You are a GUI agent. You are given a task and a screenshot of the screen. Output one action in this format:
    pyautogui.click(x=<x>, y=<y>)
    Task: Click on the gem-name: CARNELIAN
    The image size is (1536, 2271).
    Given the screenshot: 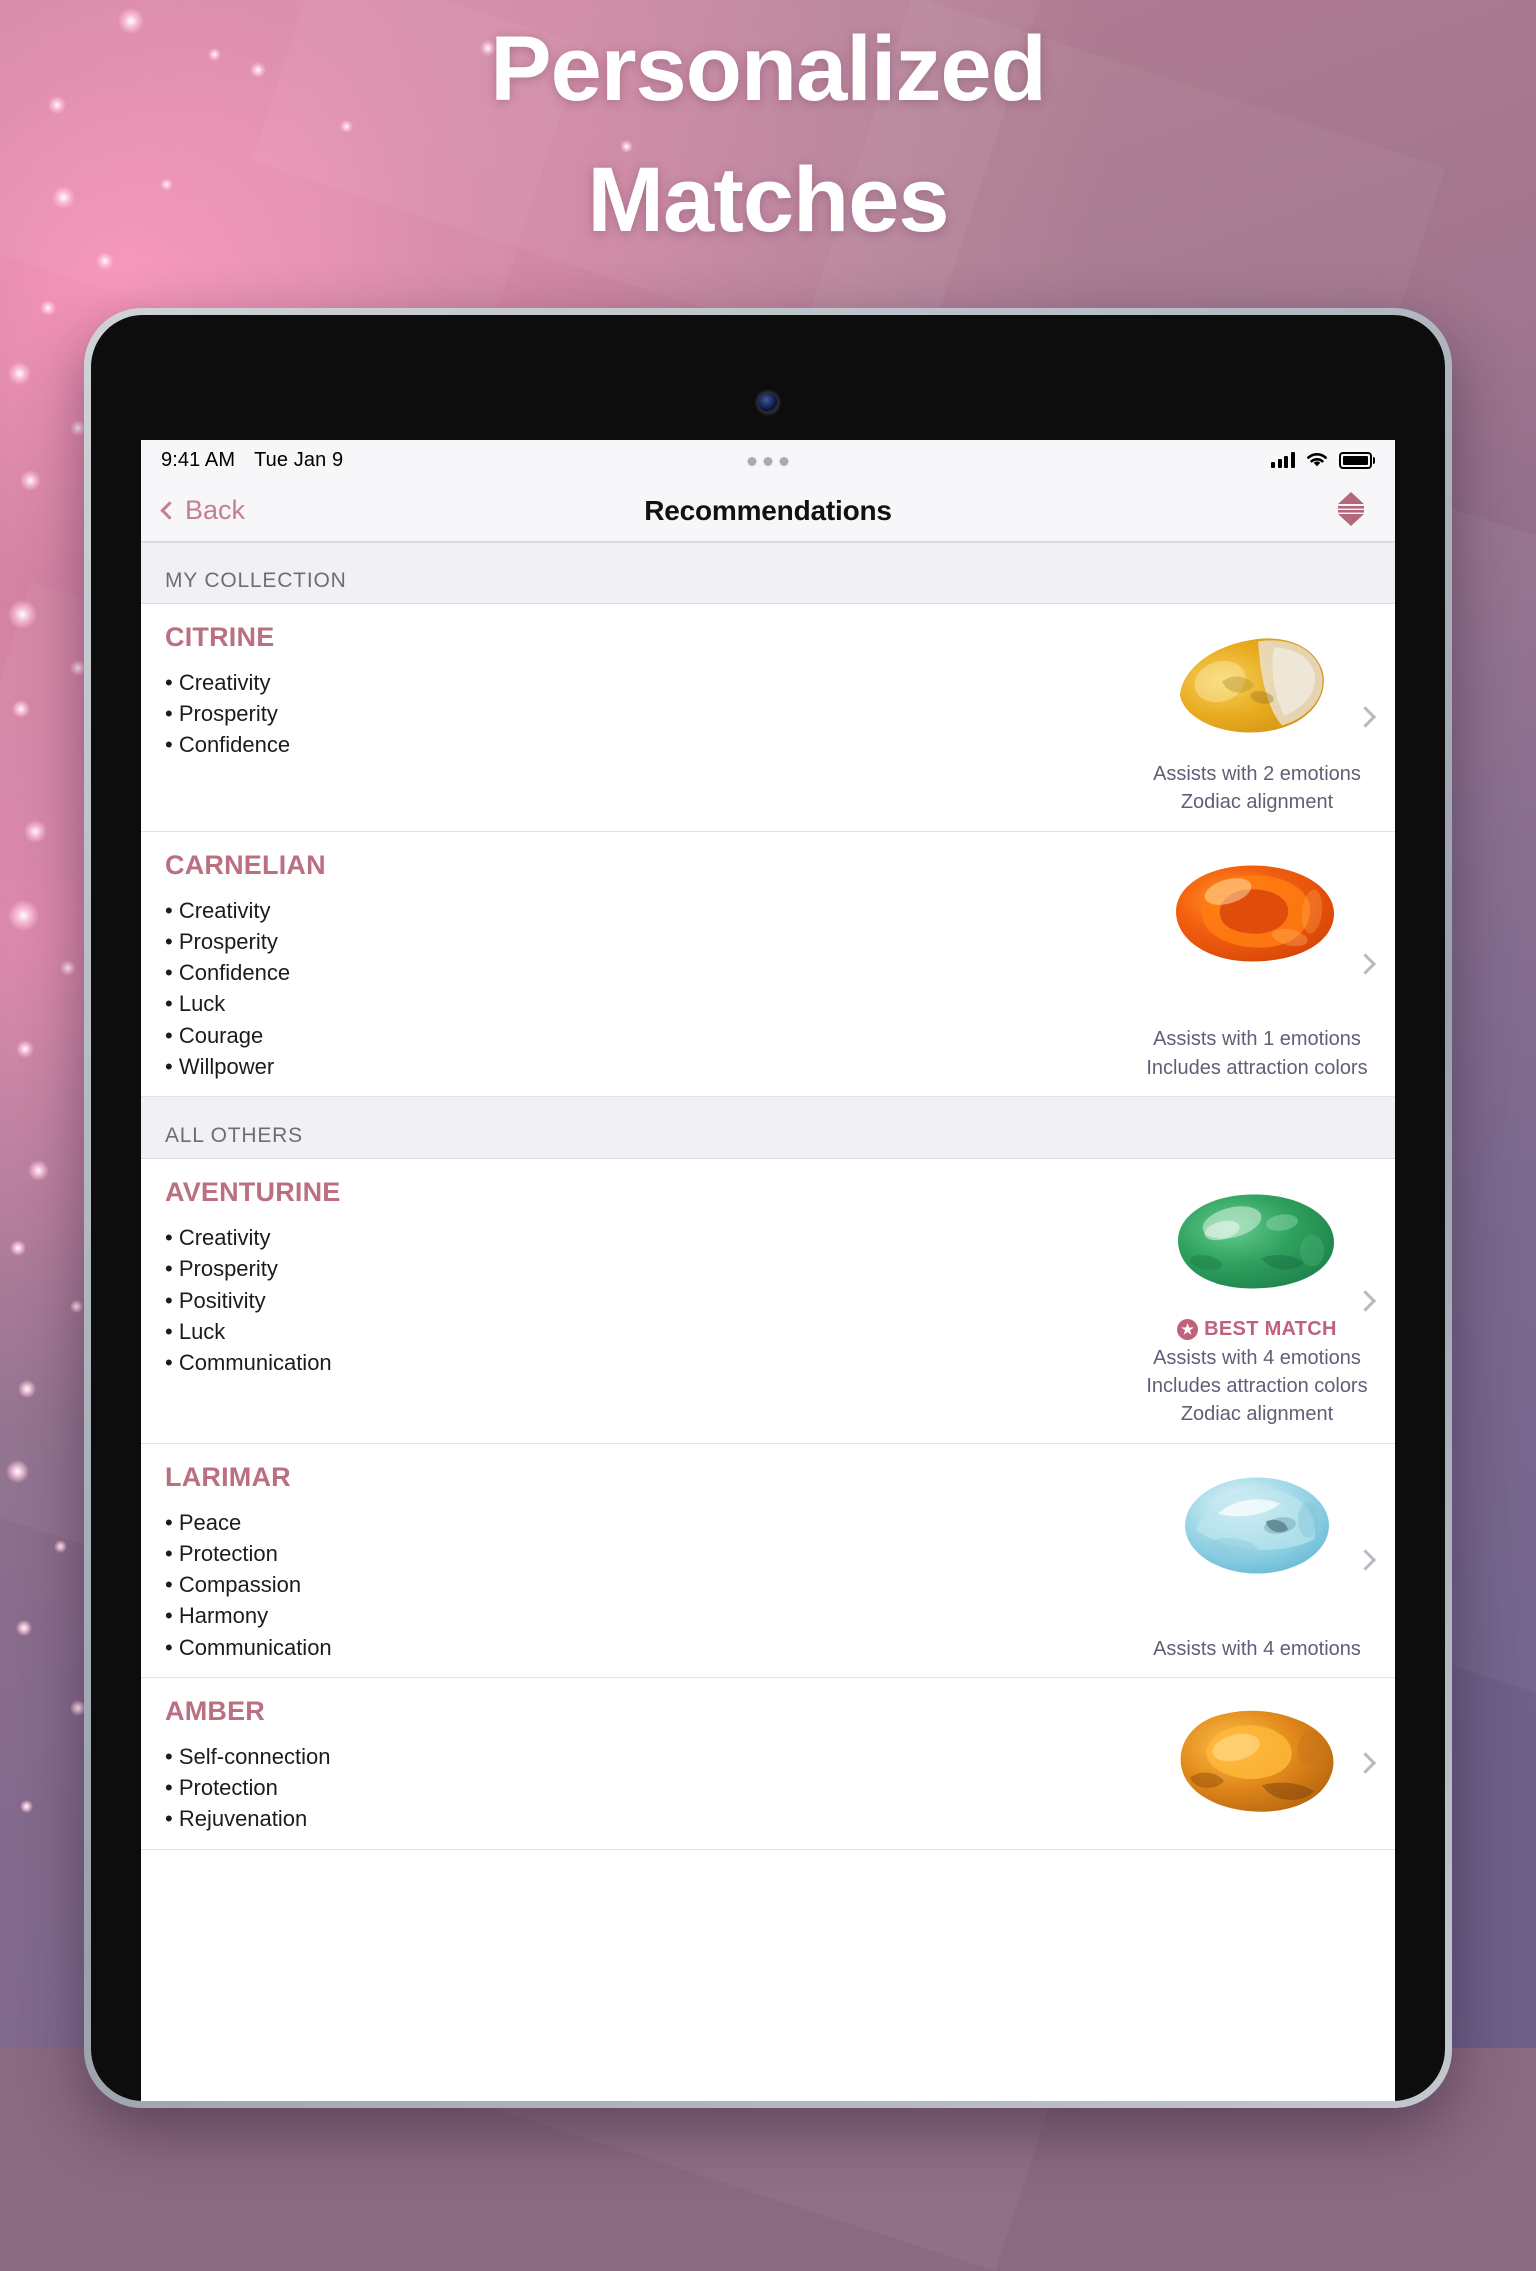 What is the action you would take?
    pyautogui.click(x=245, y=864)
    